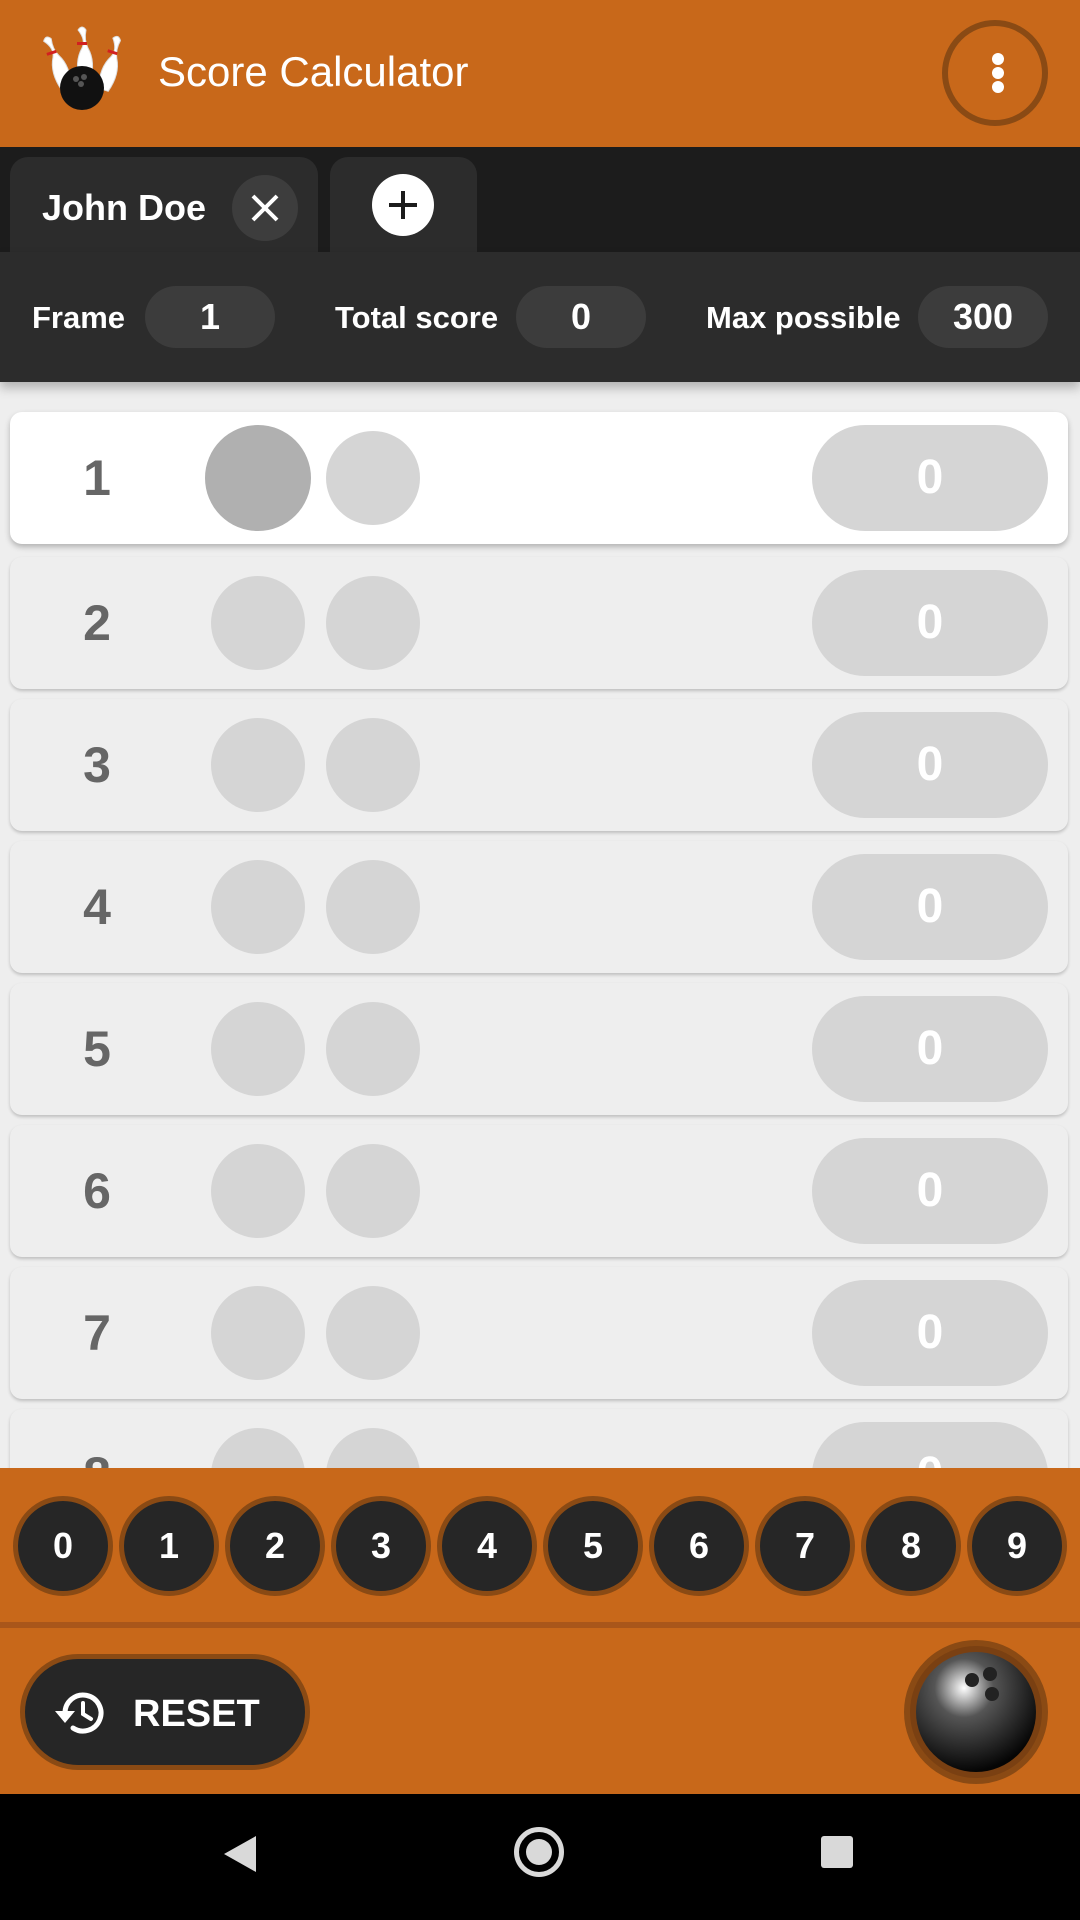 This screenshot has width=1080, height=1920. I want to click on frame-number: 2, so click(97, 623).